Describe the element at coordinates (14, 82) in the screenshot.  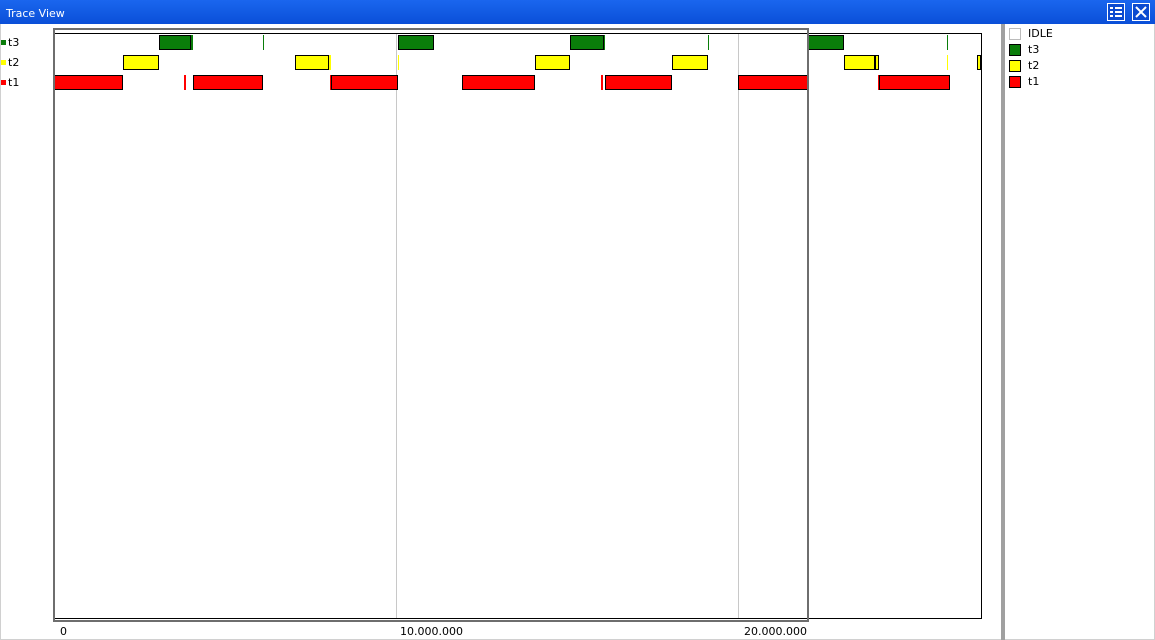
I see `row-label-text: t1` at that location.